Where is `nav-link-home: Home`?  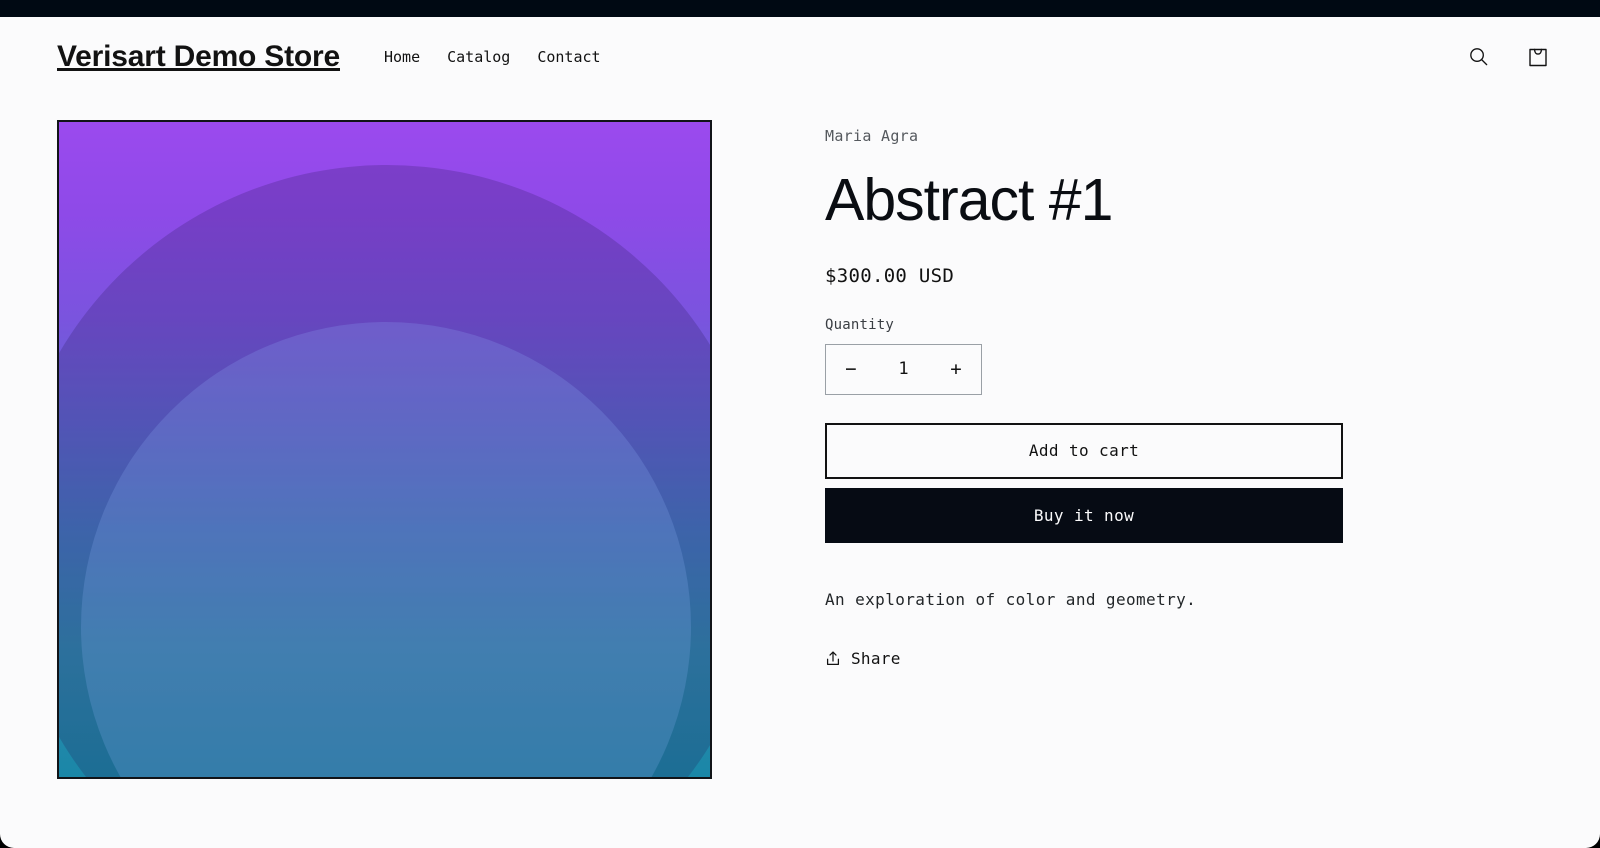 nav-link-home: Home is located at coordinates (402, 57).